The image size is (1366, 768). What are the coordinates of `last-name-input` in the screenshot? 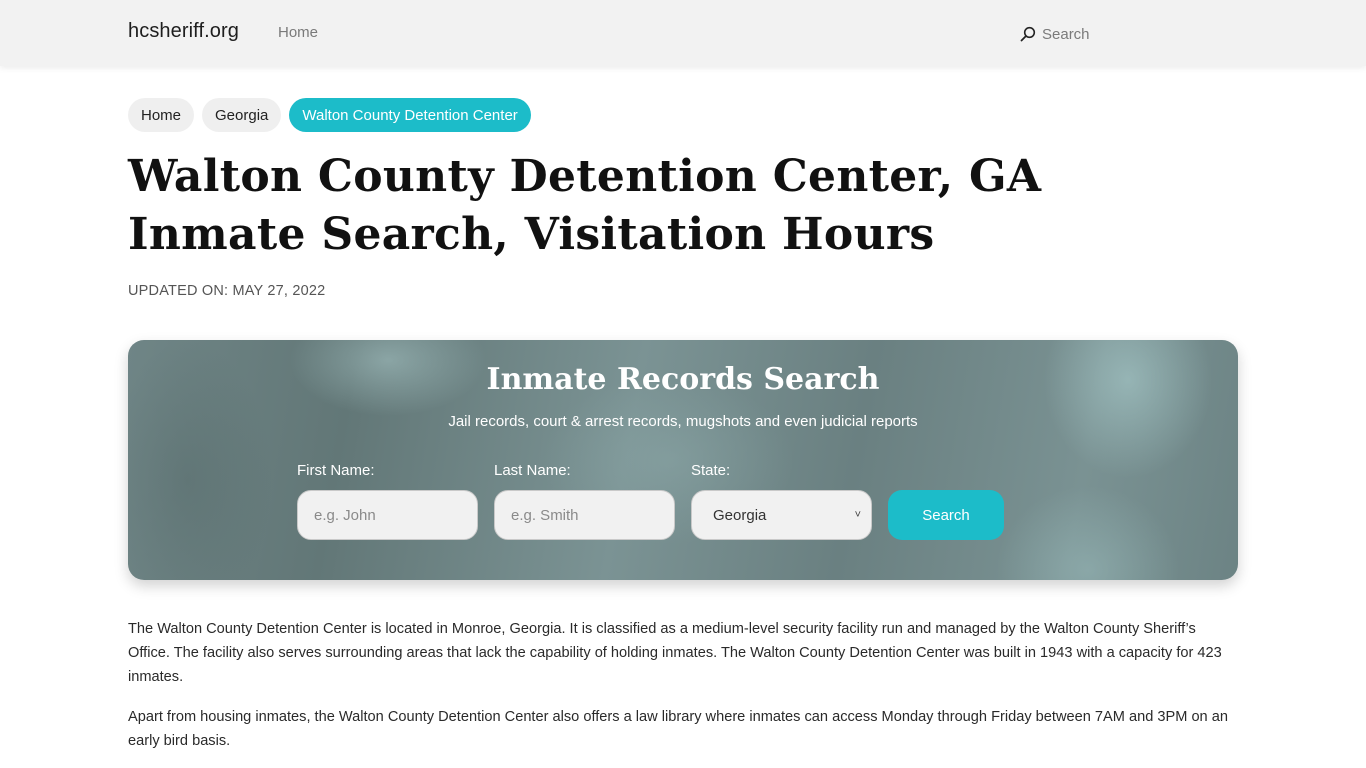 It's located at (584, 515).